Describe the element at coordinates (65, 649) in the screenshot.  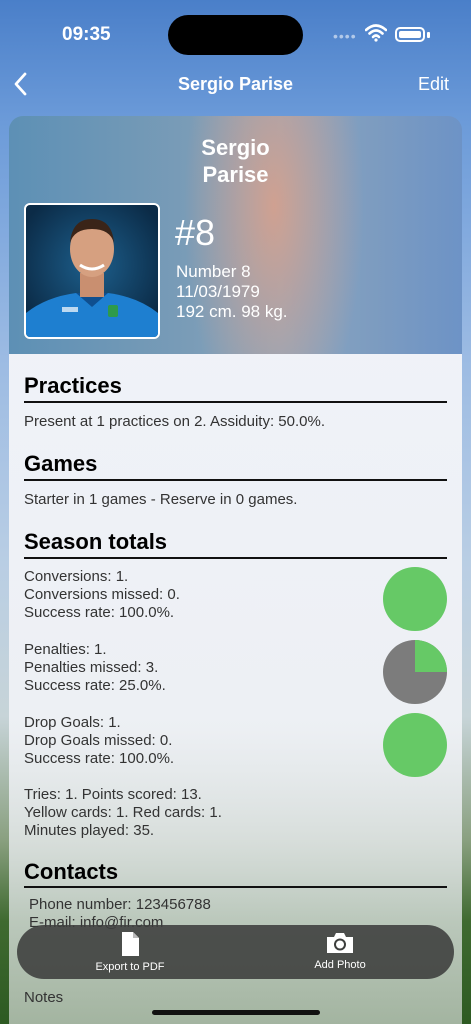
I see `penalties-count: Penalties: 1.` at that location.